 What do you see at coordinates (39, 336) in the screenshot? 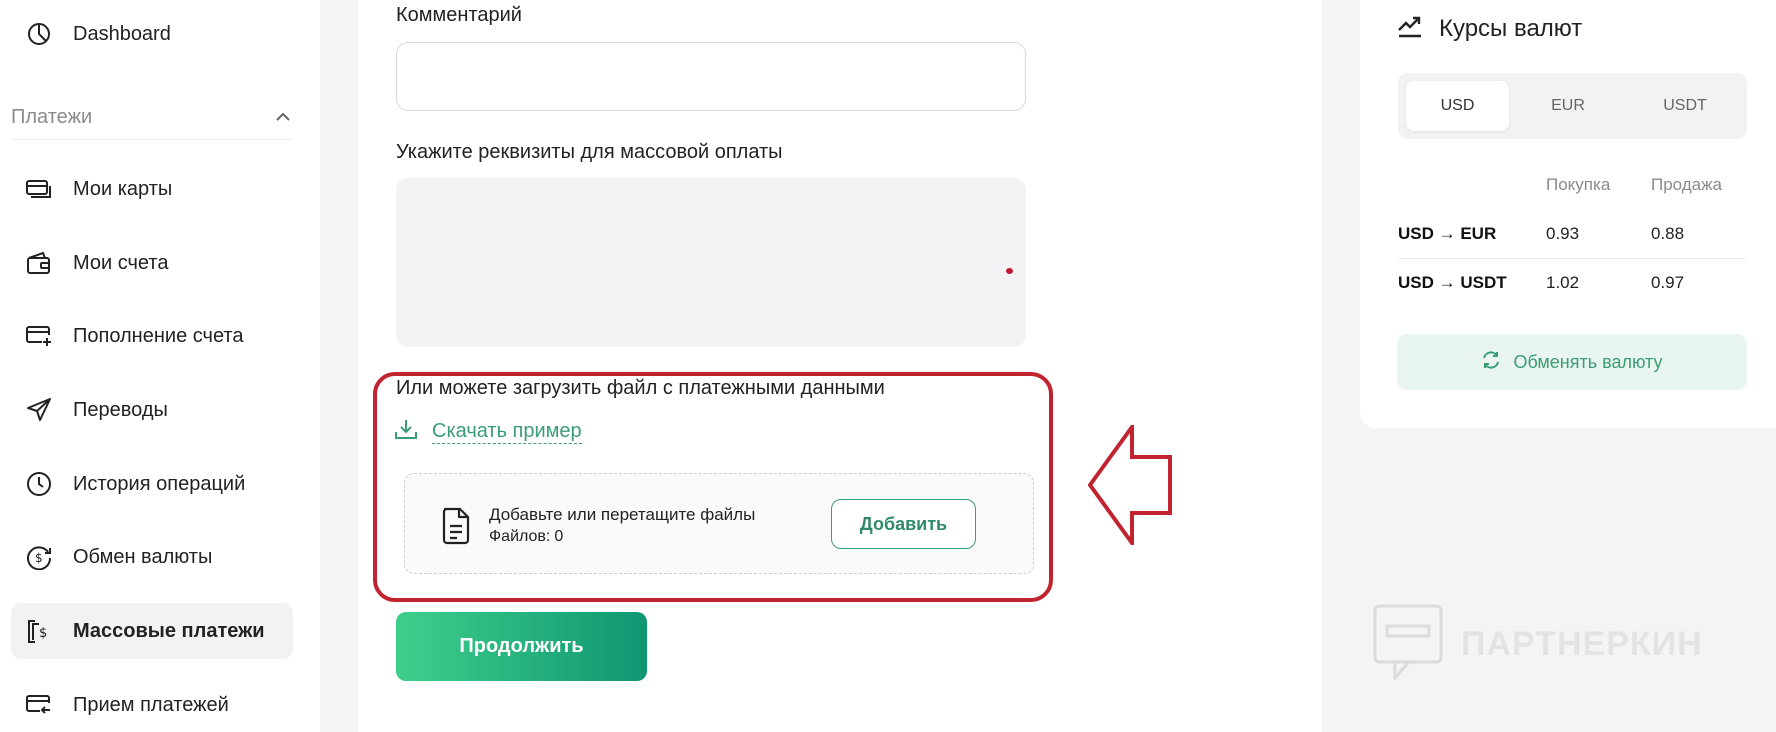
I see `card-plus-icon` at bounding box center [39, 336].